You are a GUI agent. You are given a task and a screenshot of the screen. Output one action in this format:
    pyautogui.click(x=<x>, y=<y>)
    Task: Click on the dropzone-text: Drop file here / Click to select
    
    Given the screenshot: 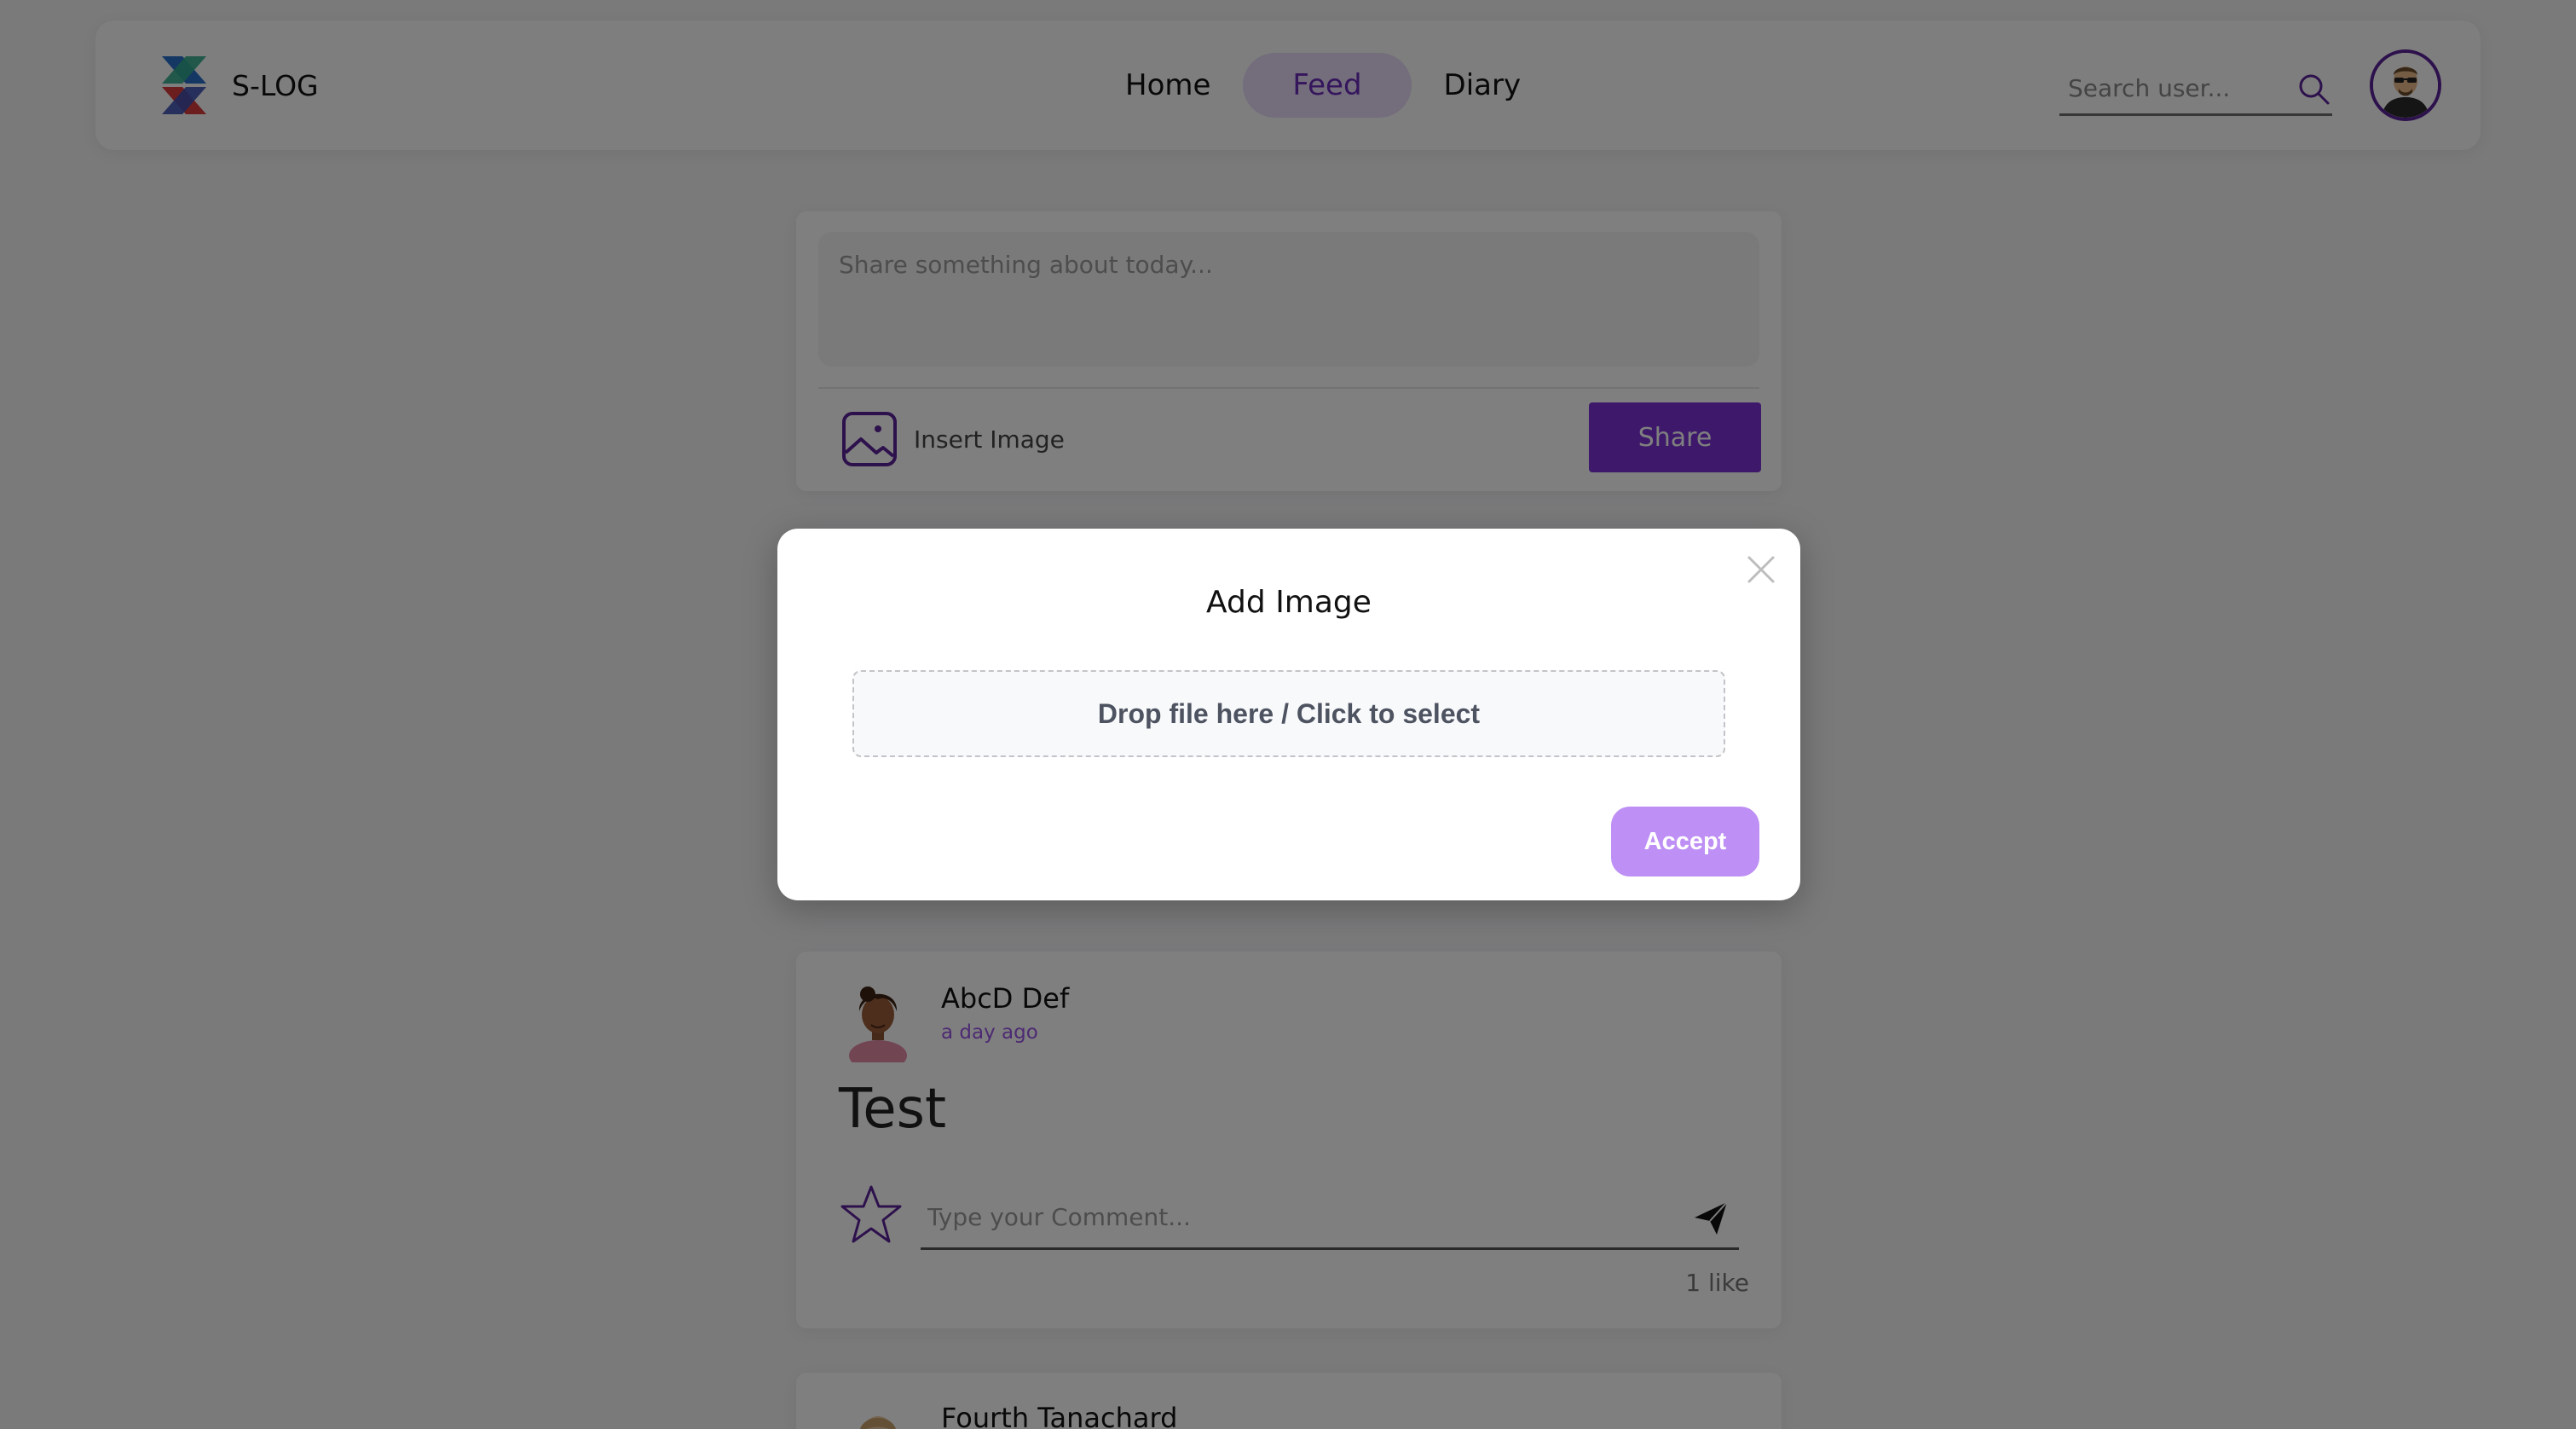 What is the action you would take?
    pyautogui.click(x=1289, y=713)
    